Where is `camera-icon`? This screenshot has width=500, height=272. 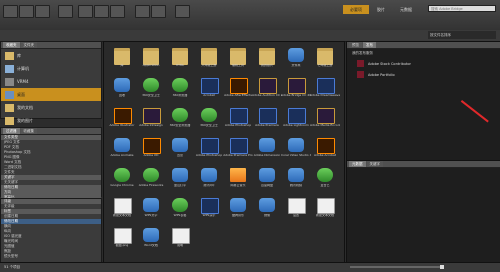
camera-icon is located at coordinates (85, 11).